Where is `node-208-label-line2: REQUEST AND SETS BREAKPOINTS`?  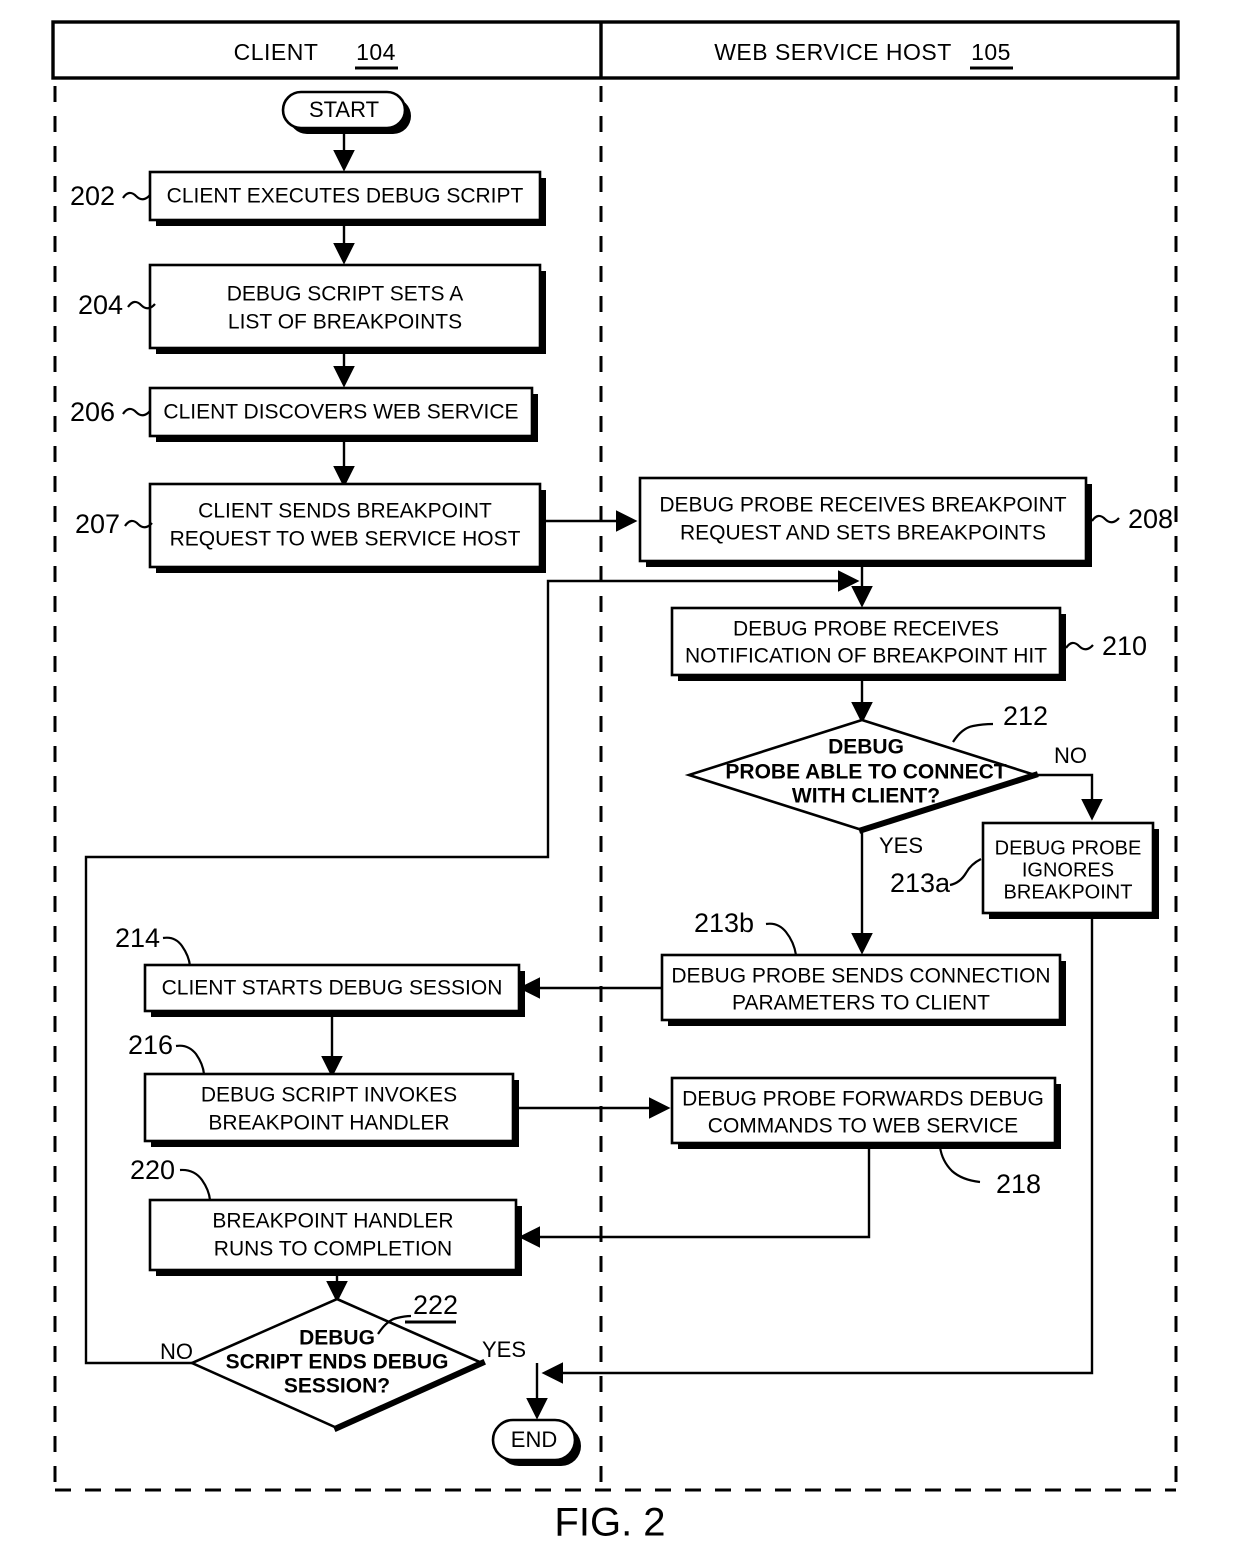
node-208-label-line2: REQUEST AND SETS BREAKPOINTS is located at coordinates (863, 533).